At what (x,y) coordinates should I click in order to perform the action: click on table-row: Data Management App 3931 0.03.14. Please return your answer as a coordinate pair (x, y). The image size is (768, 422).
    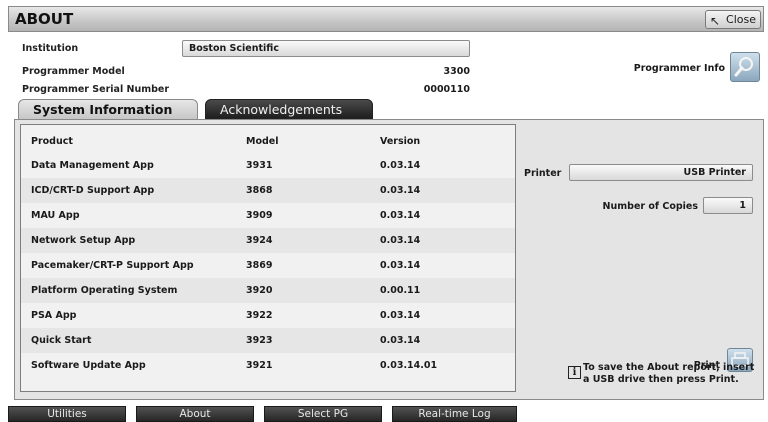
    Looking at the image, I should click on (268, 165).